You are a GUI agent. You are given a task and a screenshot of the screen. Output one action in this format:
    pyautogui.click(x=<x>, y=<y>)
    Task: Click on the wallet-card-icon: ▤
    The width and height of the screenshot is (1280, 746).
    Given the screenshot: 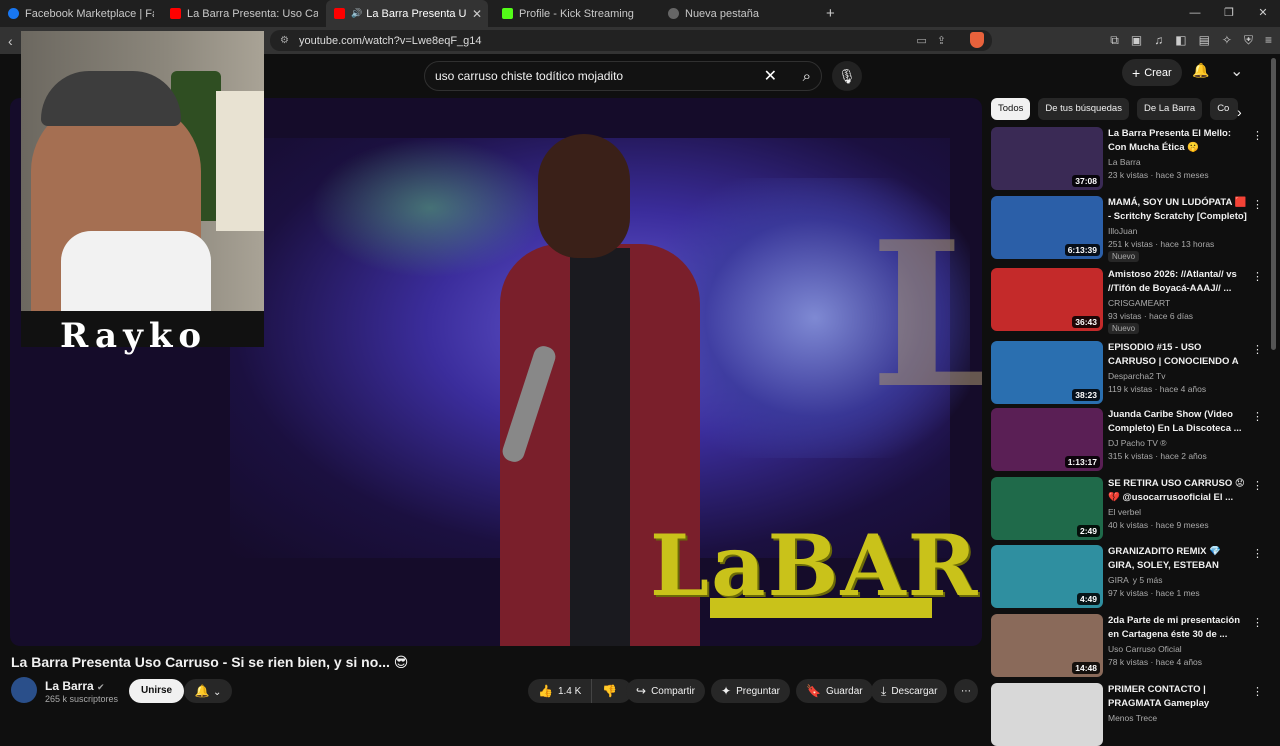 What is the action you would take?
    pyautogui.click(x=1204, y=40)
    